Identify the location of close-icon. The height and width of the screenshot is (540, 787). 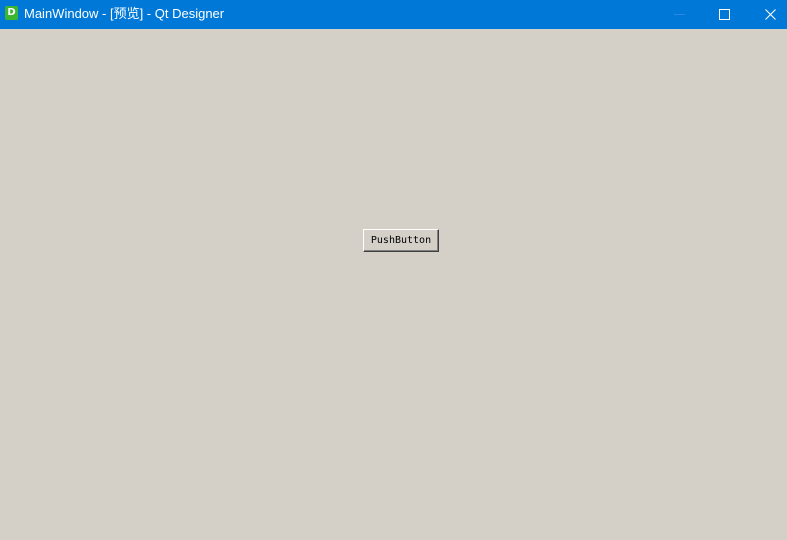
(770, 14).